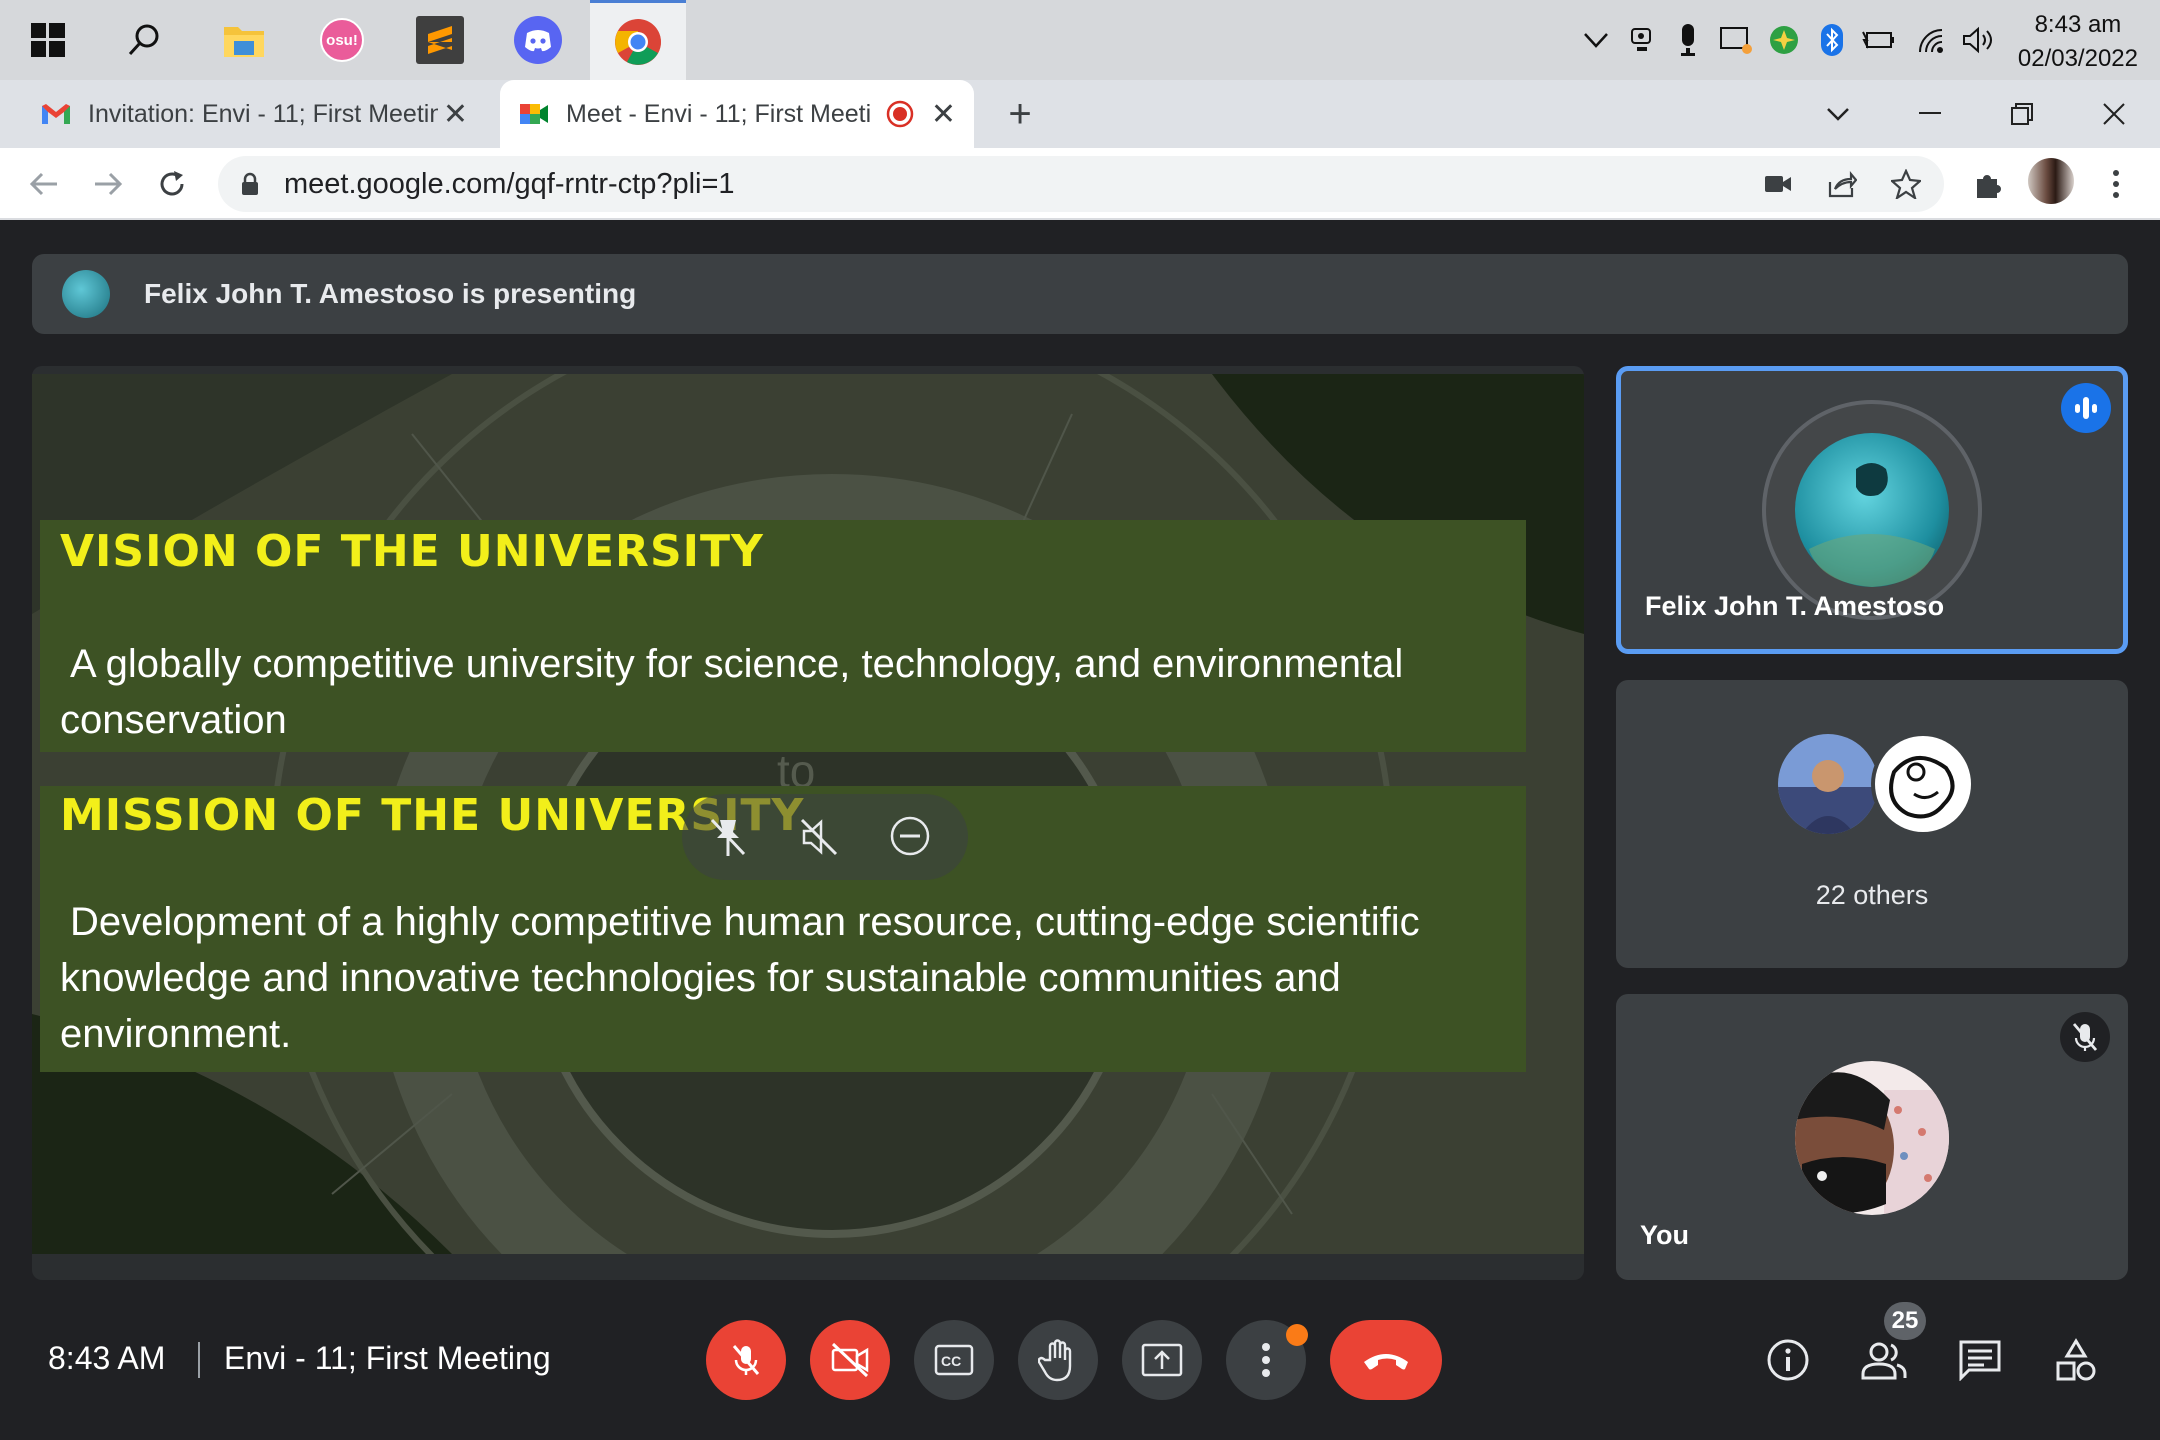  I want to click on svg-text: CC, so click(951, 1361).